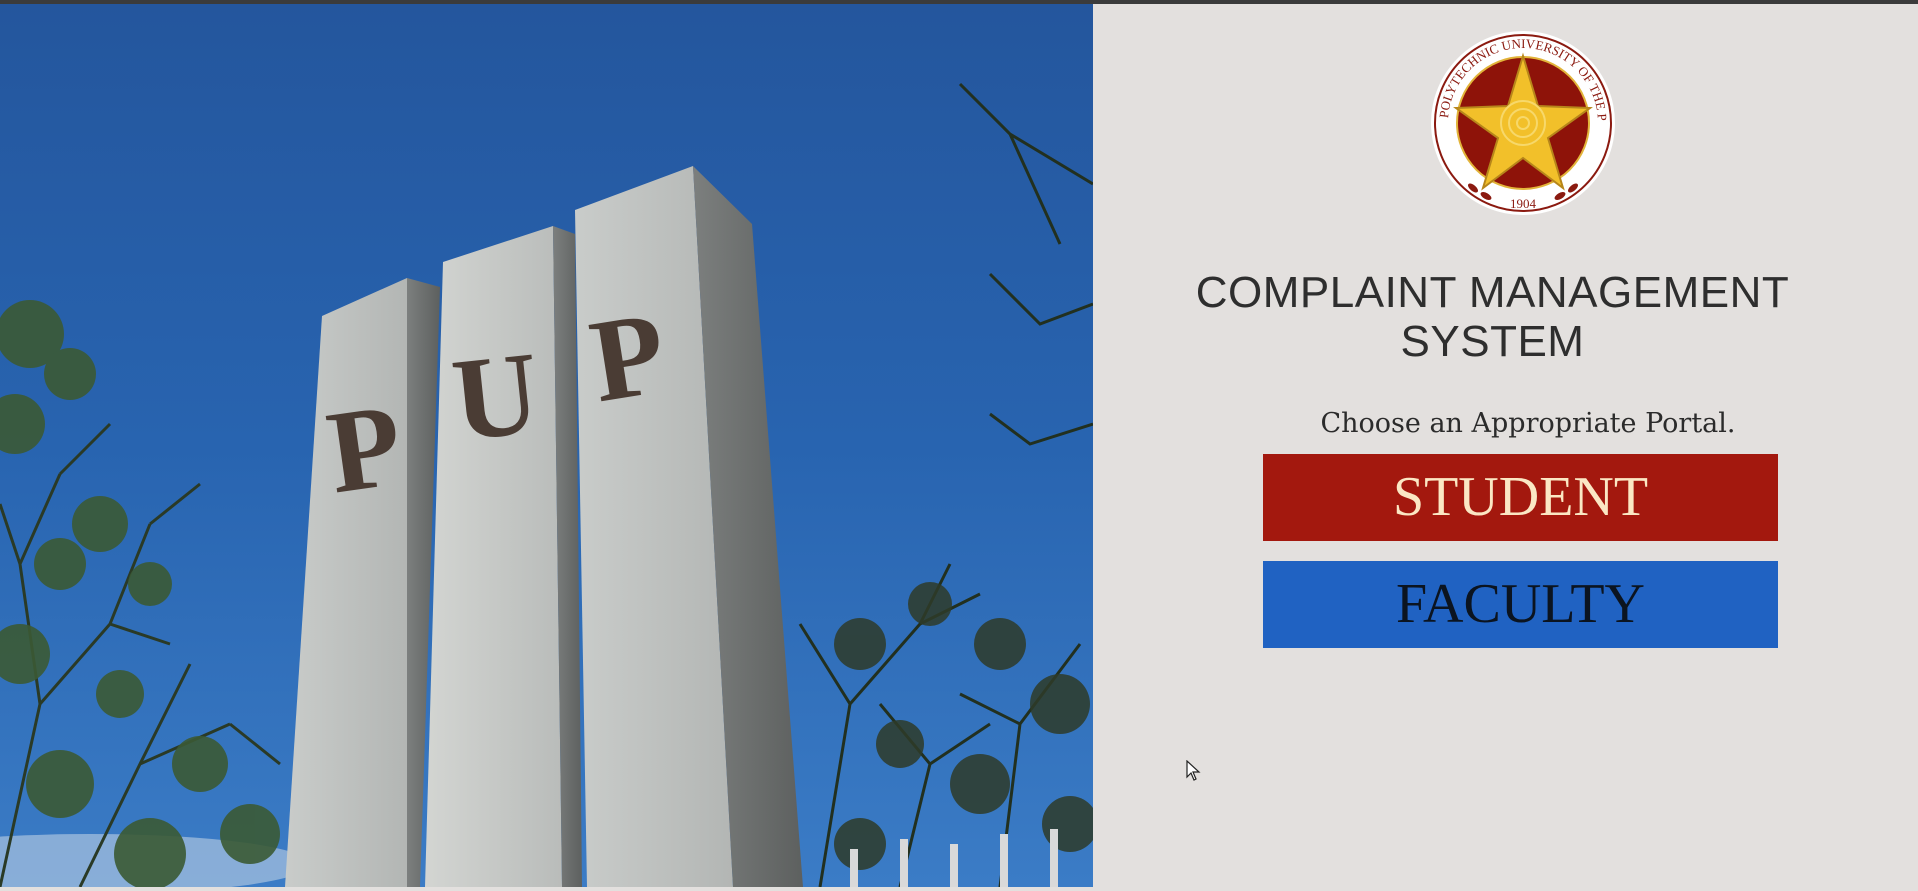  What do you see at coordinates (1520, 604) in the screenshot?
I see `faculty-portal-button: FACULTY` at bounding box center [1520, 604].